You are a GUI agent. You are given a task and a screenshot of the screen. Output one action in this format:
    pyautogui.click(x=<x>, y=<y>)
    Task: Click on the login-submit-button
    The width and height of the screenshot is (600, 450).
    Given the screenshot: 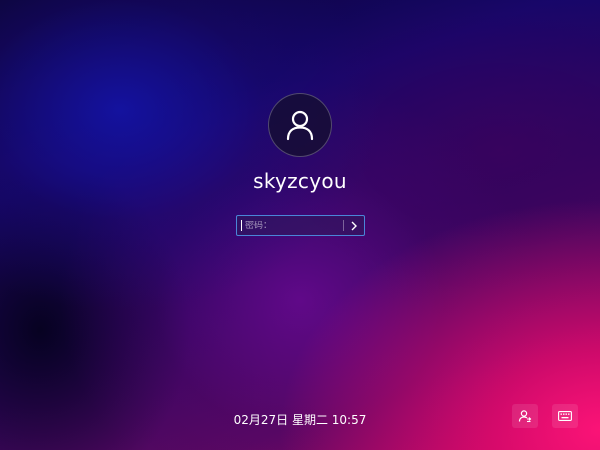 What is the action you would take?
    pyautogui.click(x=354, y=225)
    